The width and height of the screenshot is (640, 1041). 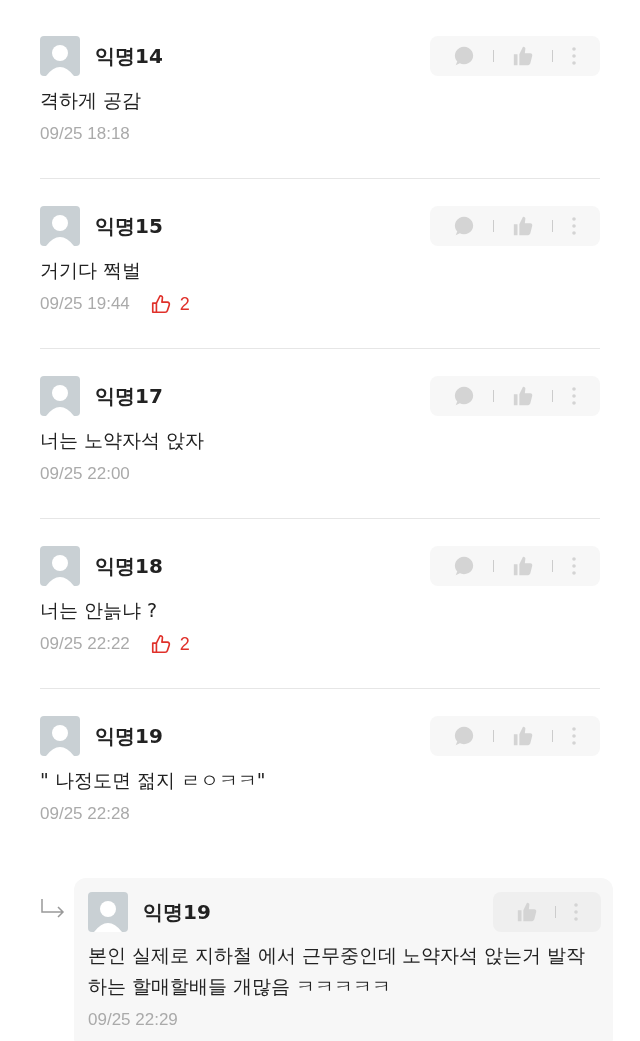 I want to click on author-name: 익명17, so click(x=129, y=396).